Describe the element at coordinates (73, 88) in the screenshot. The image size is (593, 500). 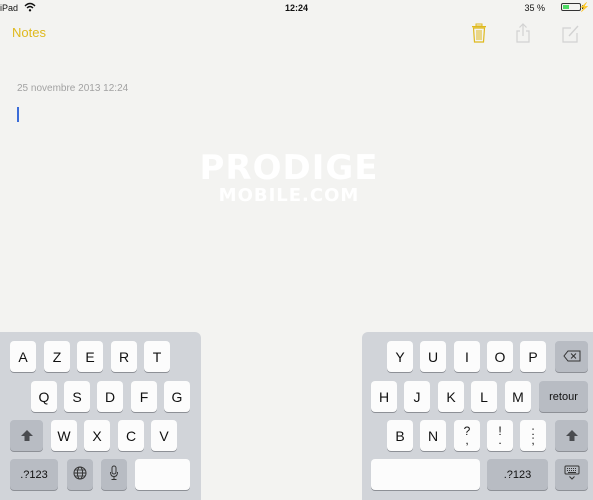
I see `note-date: 25 novembre 2013 12:24` at that location.